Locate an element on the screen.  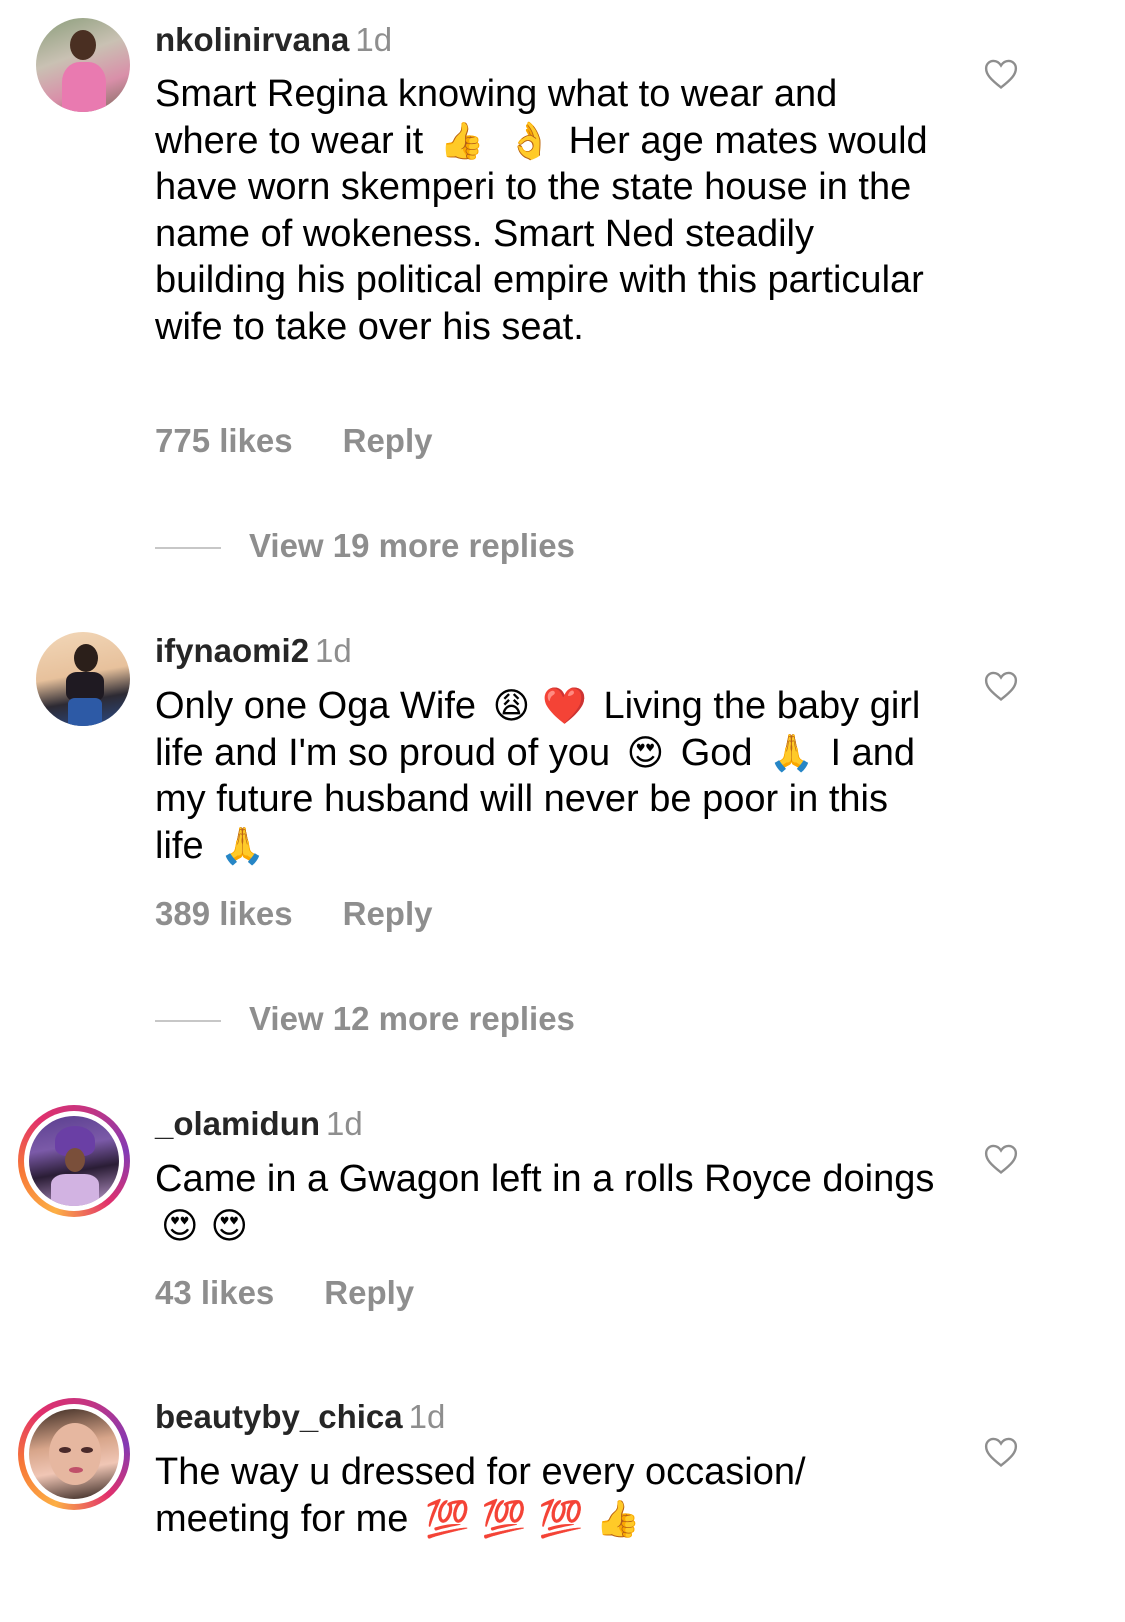
username: beautyby_chica is located at coordinates (279, 1416).